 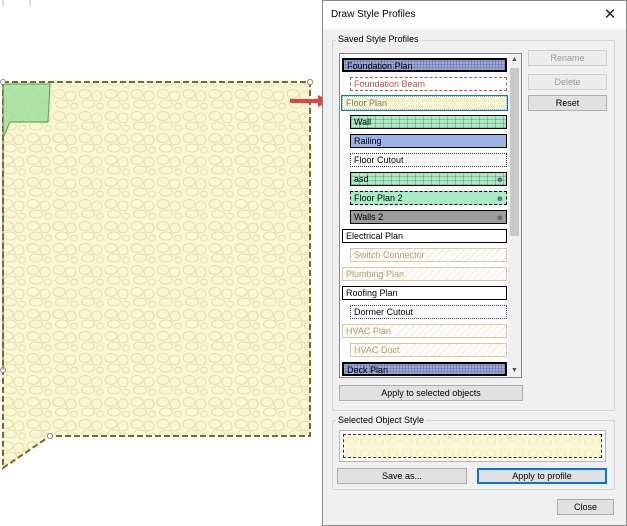 I want to click on profile-item: HVAC Duct, so click(x=428, y=350).